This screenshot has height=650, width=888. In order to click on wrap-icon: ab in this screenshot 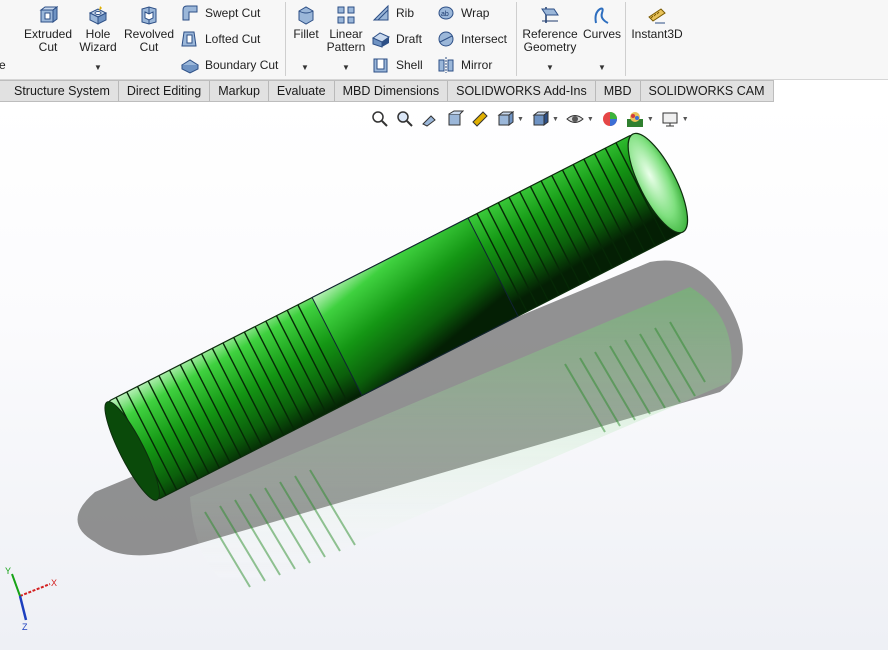, I will do `click(446, 13)`.